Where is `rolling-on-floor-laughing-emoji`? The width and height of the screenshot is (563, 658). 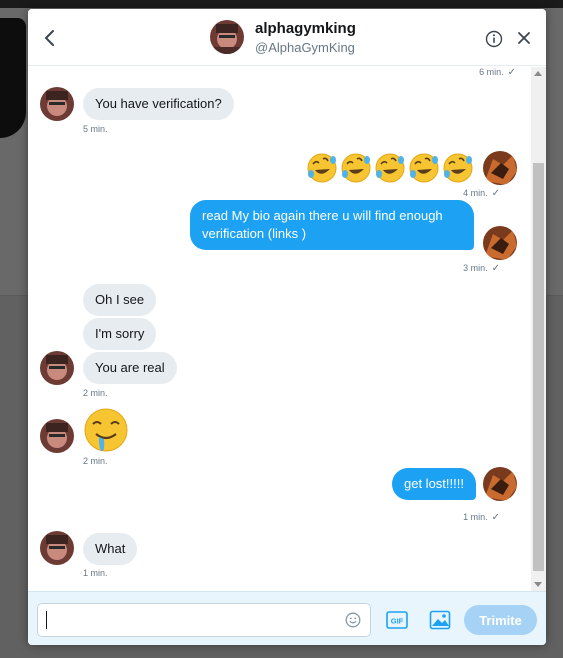
rolling-on-floor-laughing-emoji is located at coordinates (390, 168).